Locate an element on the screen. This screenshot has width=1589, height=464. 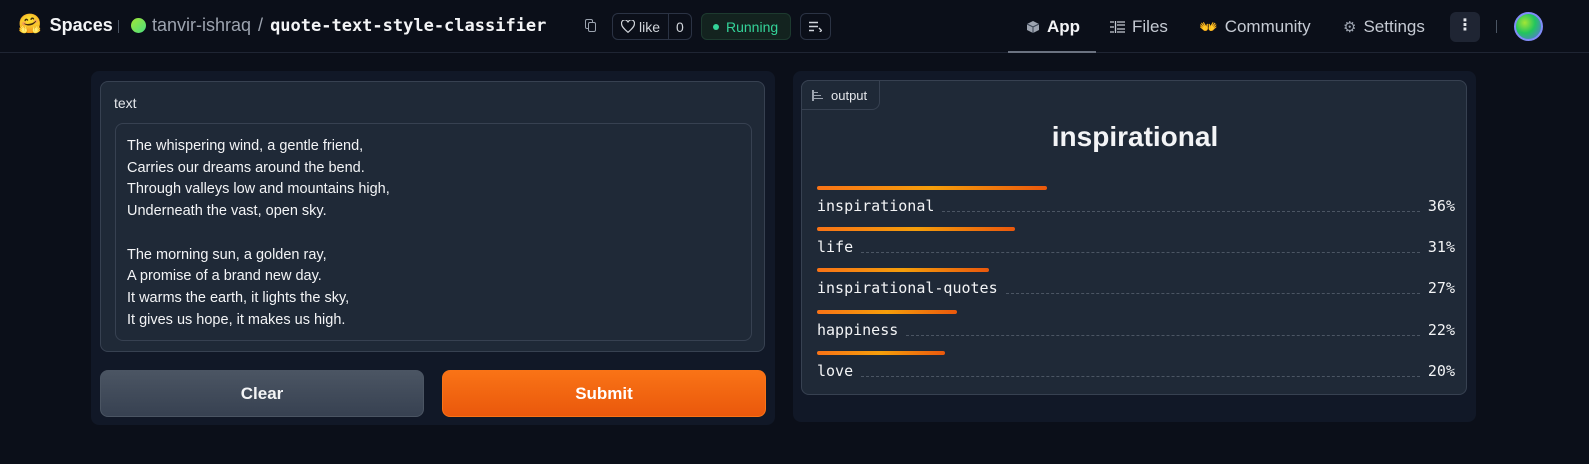
tab-community: 👐 Community is located at coordinates (1255, 26).